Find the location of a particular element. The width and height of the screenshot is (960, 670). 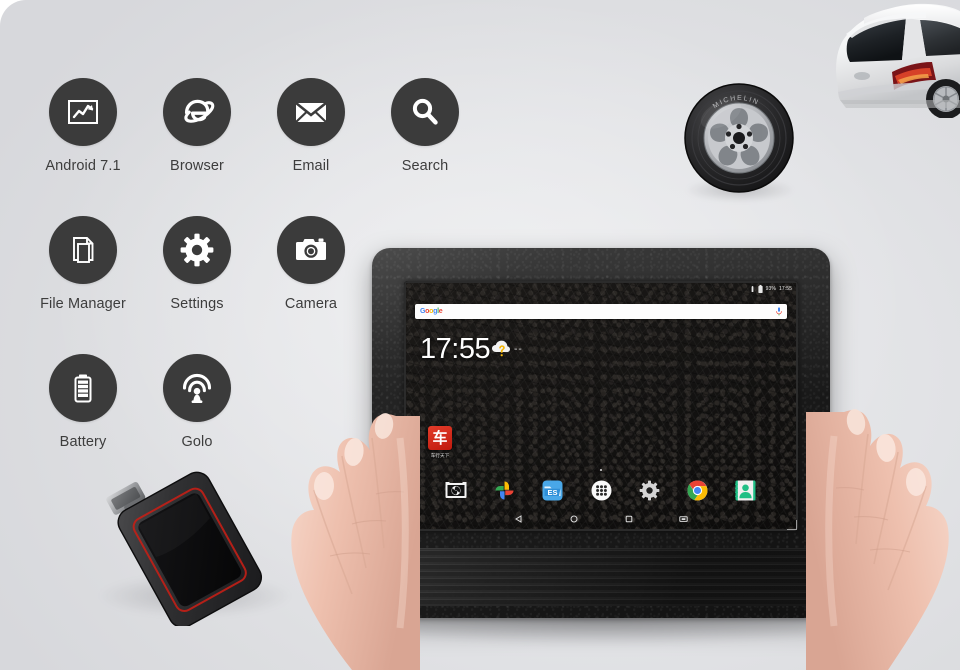

envelope-email-icon is located at coordinates (311, 112).